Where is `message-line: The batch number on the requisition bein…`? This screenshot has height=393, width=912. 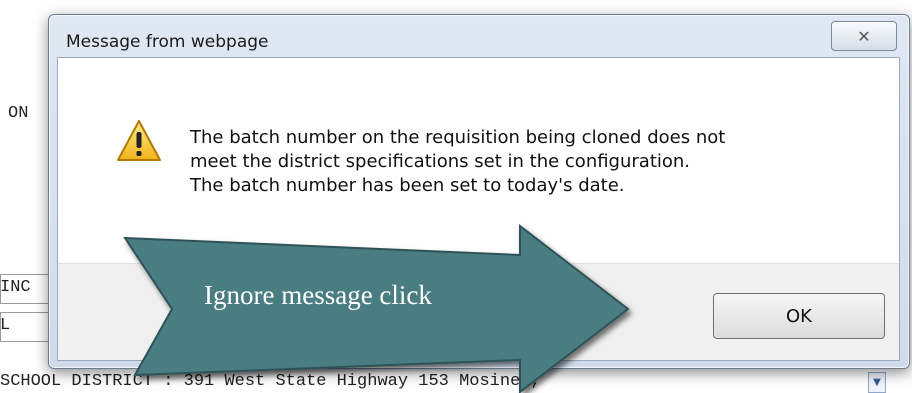 message-line: The batch number on the requisition bein… is located at coordinates (458, 137).